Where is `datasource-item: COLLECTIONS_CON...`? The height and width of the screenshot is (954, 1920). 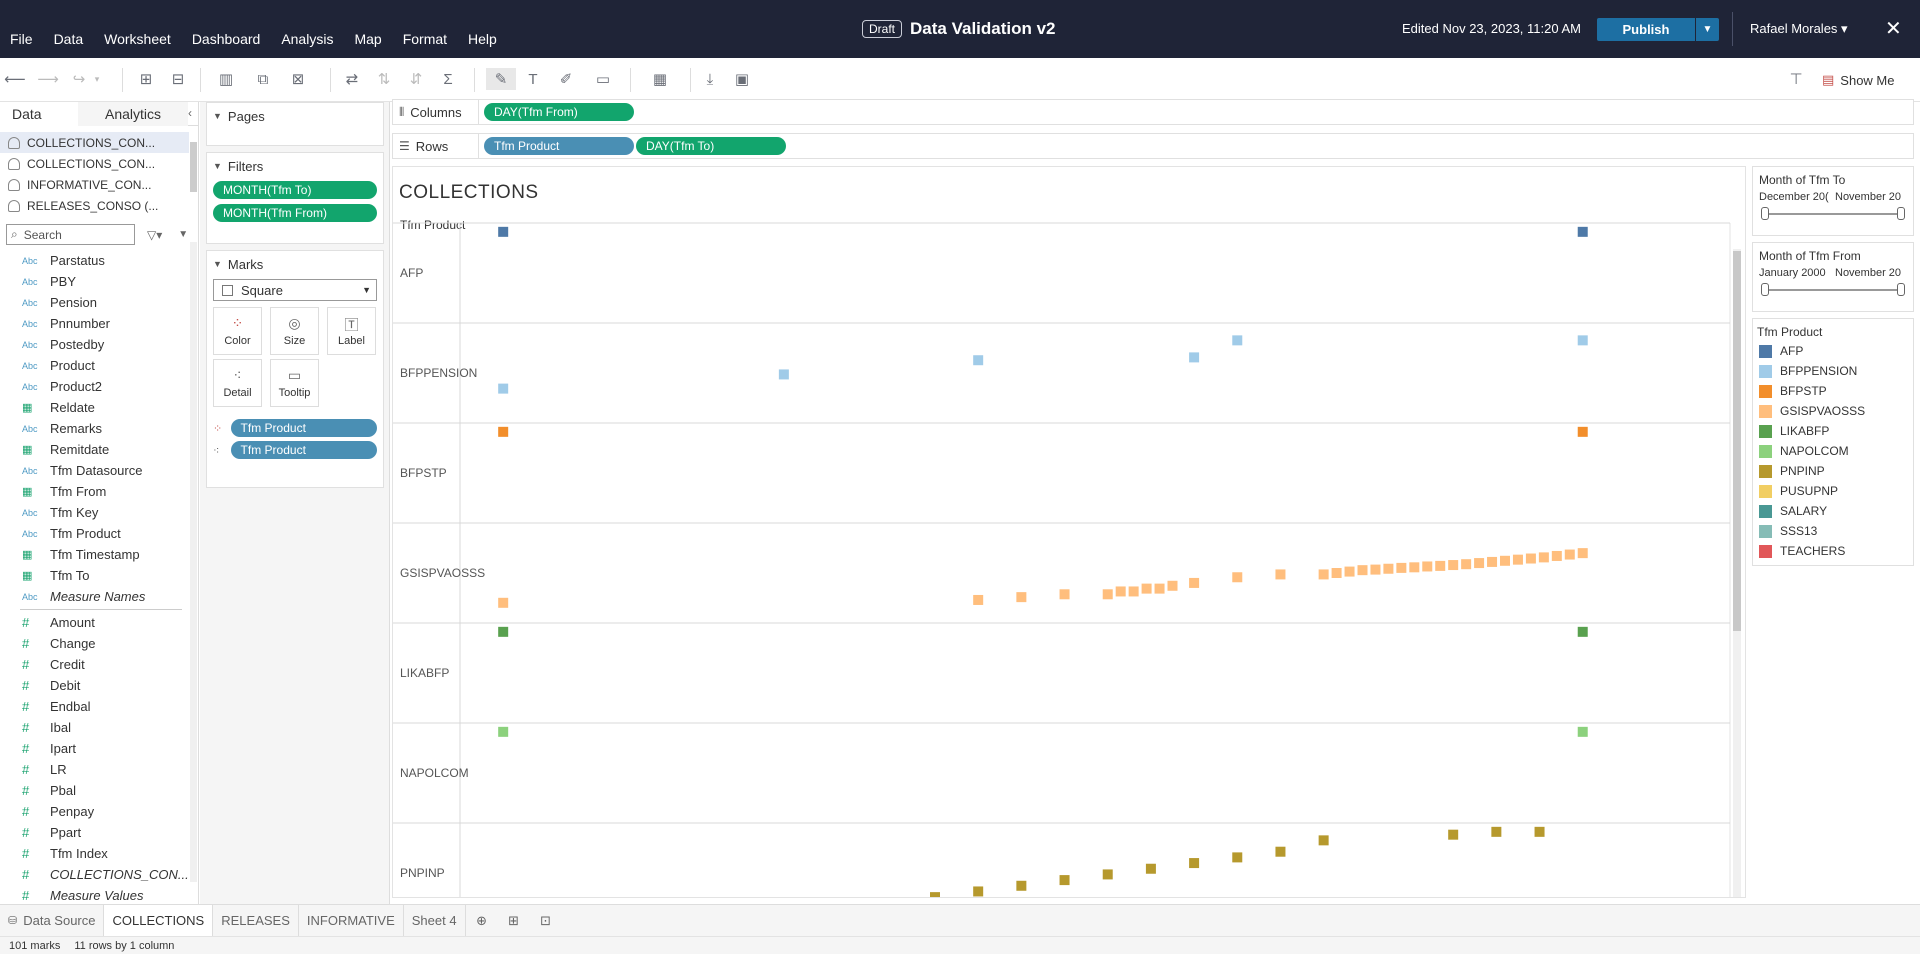
datasource-item: COLLECTIONS_CON... is located at coordinates (94, 142).